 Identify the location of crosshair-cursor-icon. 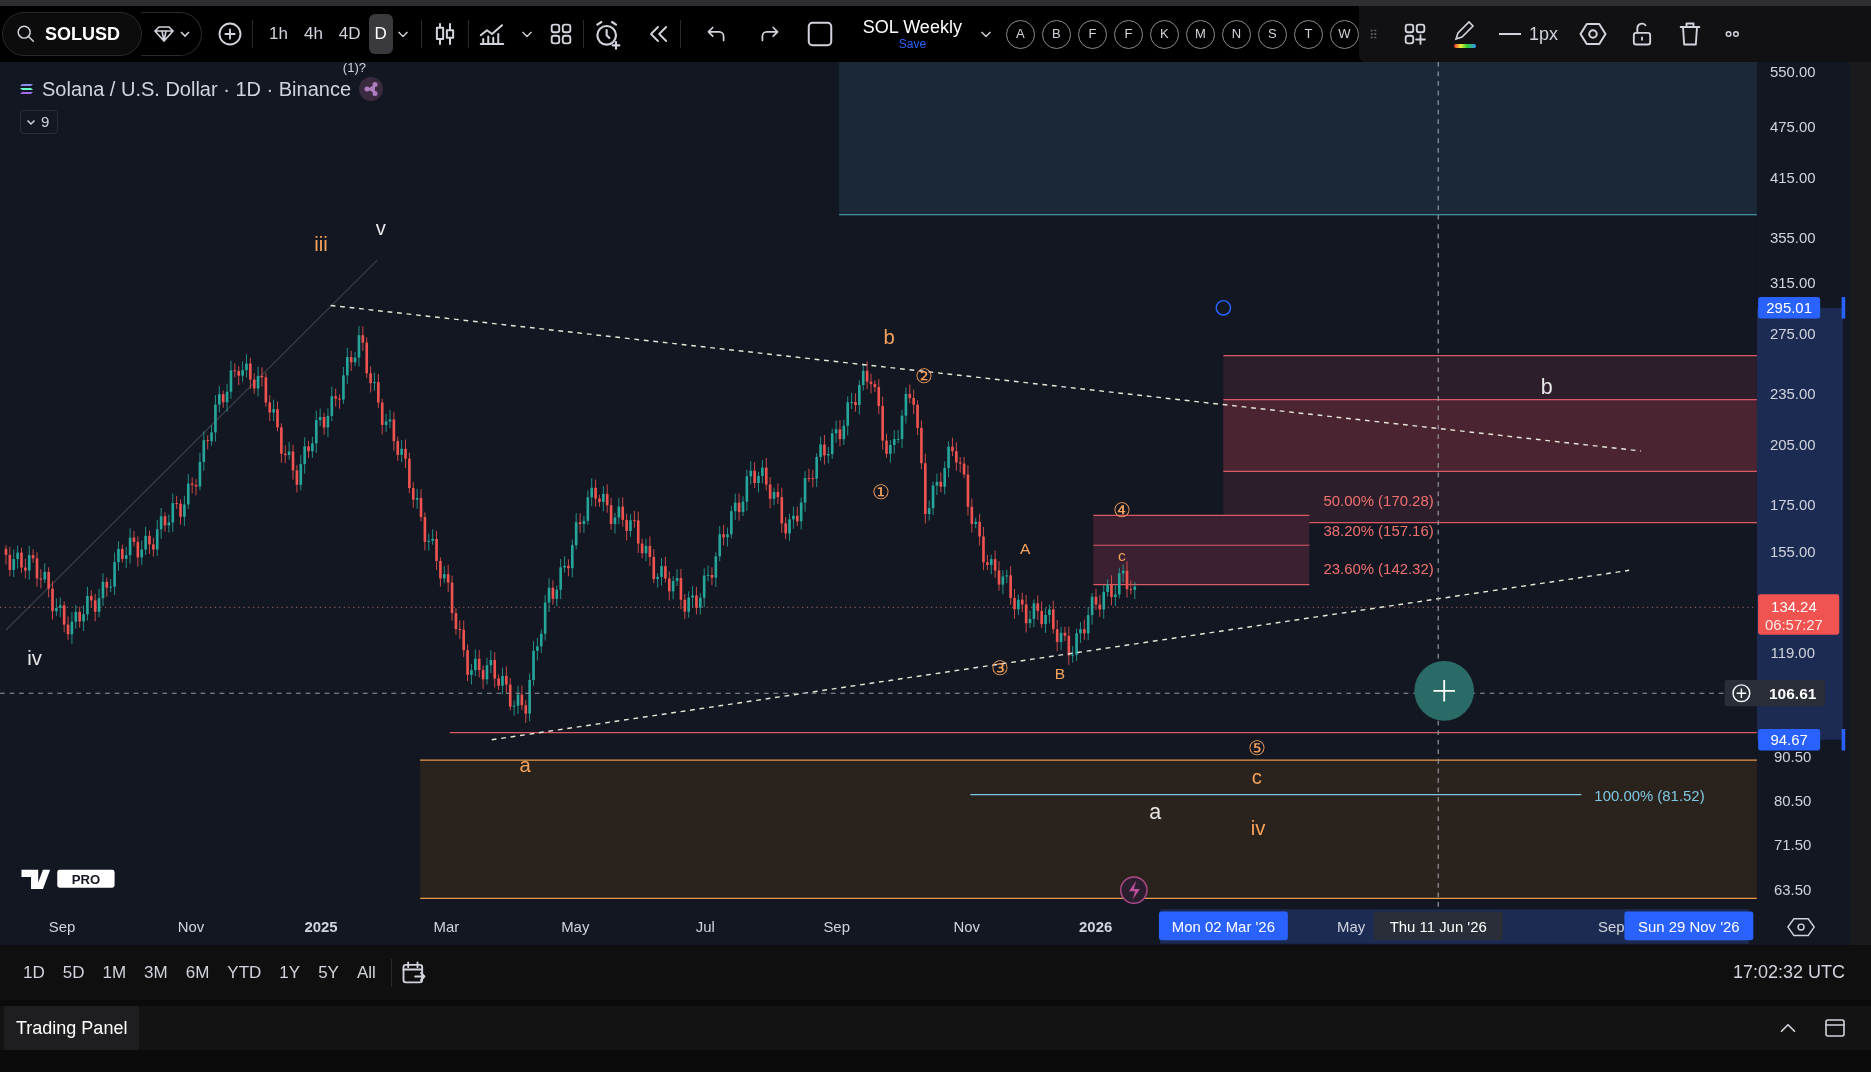
(1444, 691).